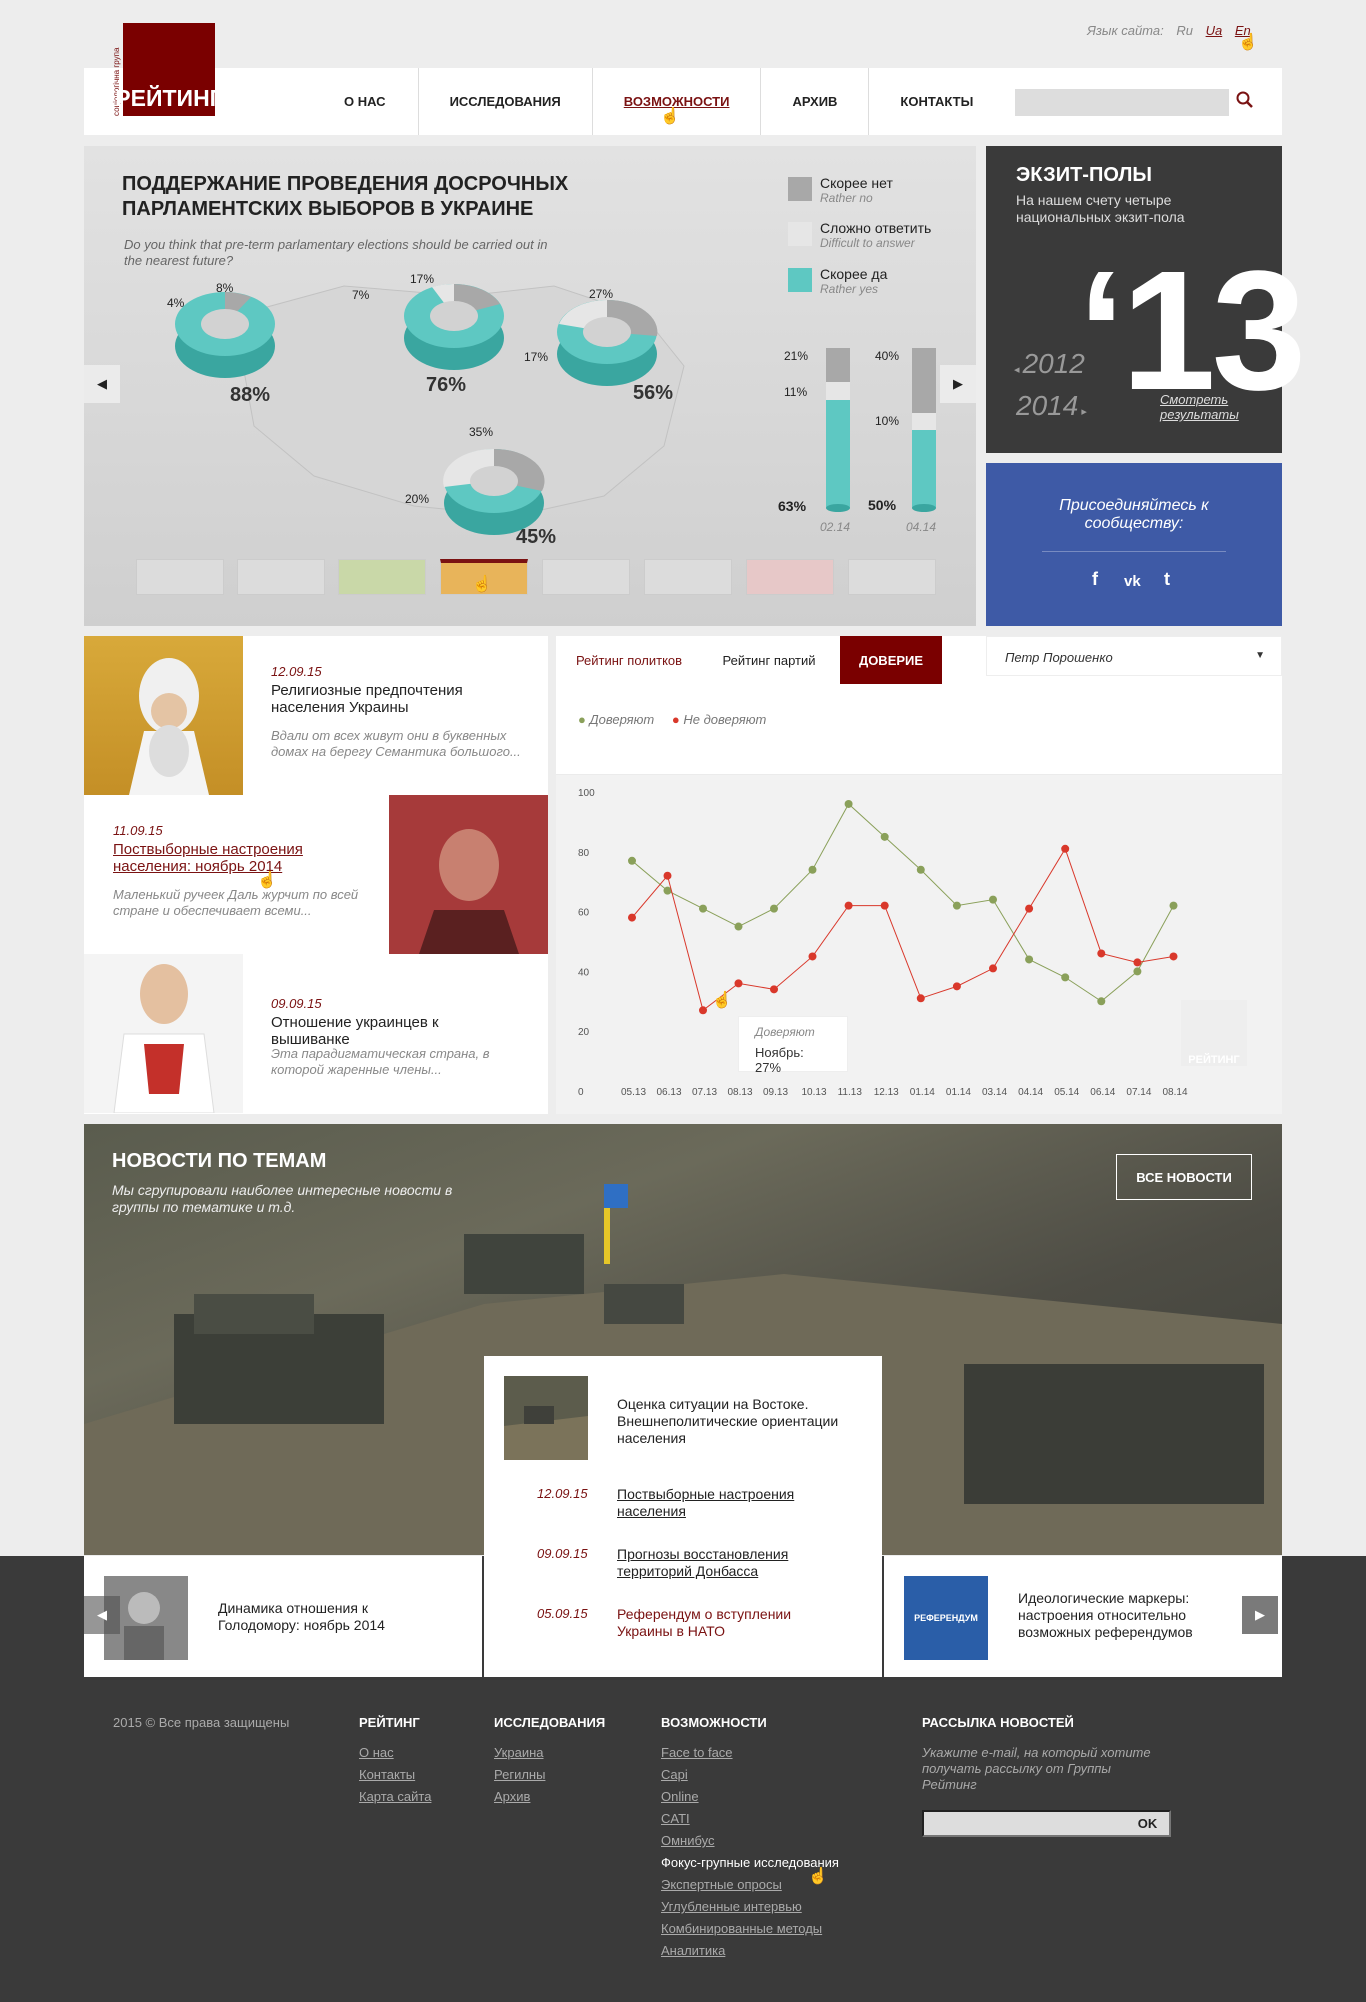 This screenshot has width=1366, height=2002. What do you see at coordinates (750, 1929) in the screenshot?
I see `footer-link: Комбинированные методы` at bounding box center [750, 1929].